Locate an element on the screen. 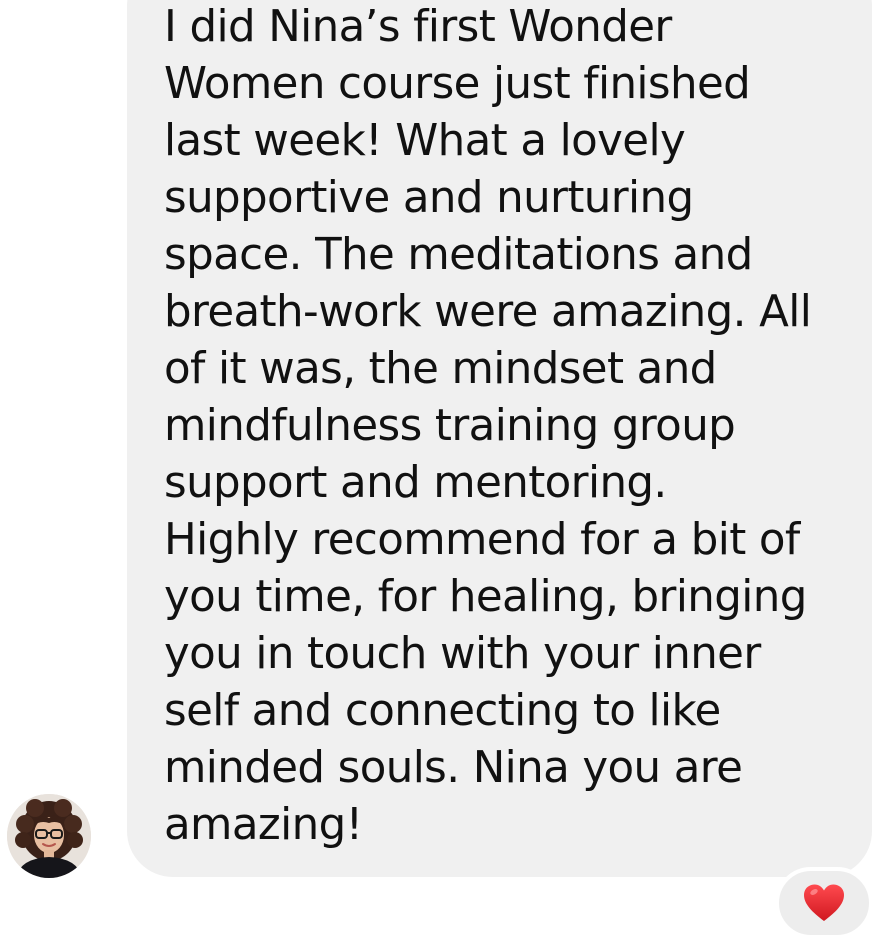 The height and width of the screenshot is (951, 876). profile-photo-icon is located at coordinates (49, 836).